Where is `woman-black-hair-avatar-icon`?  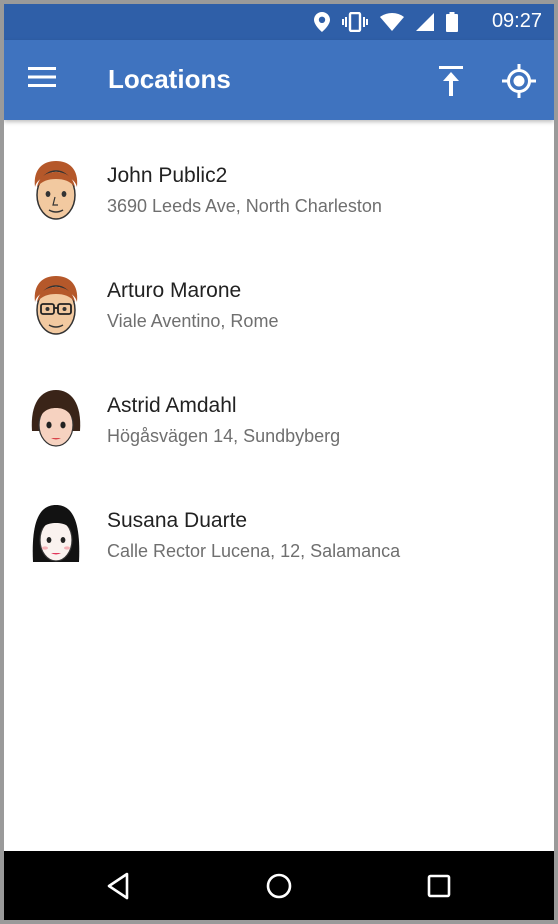 woman-black-hair-avatar-icon is located at coordinates (56, 533).